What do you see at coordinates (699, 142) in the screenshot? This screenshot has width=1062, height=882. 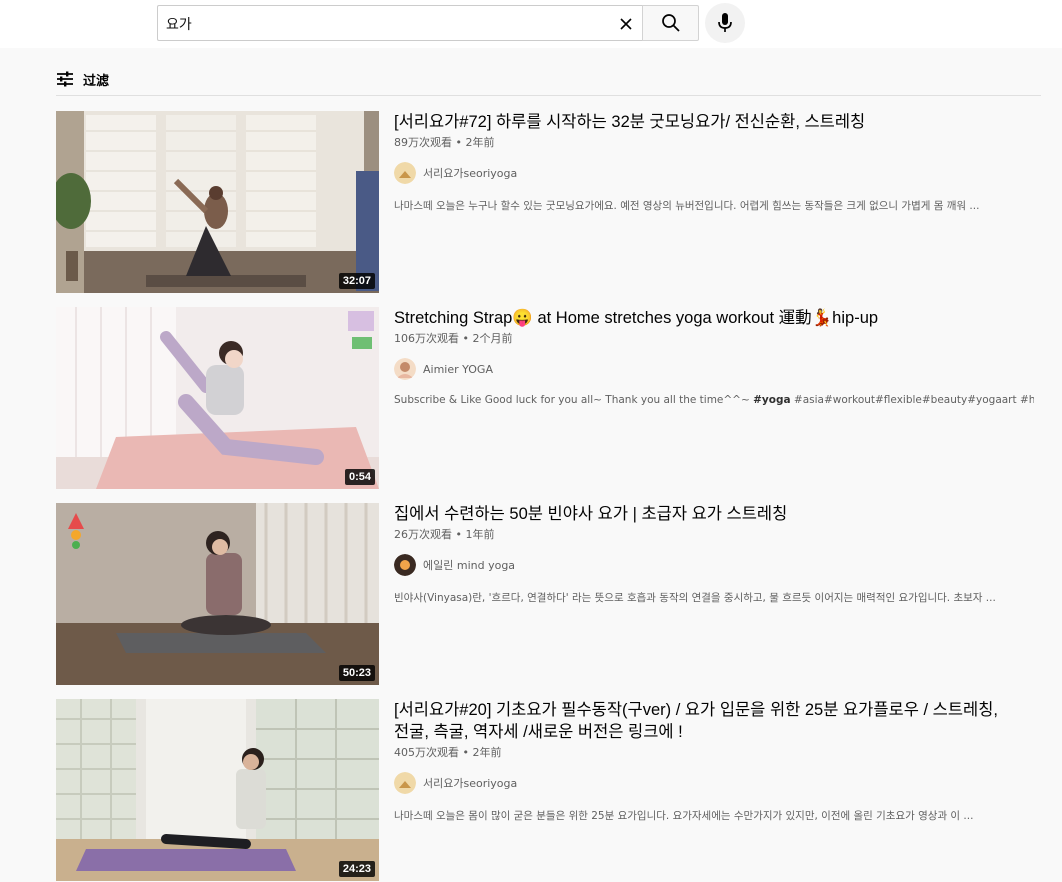 I see `video-stats: 89万次观看 • 2年前` at bounding box center [699, 142].